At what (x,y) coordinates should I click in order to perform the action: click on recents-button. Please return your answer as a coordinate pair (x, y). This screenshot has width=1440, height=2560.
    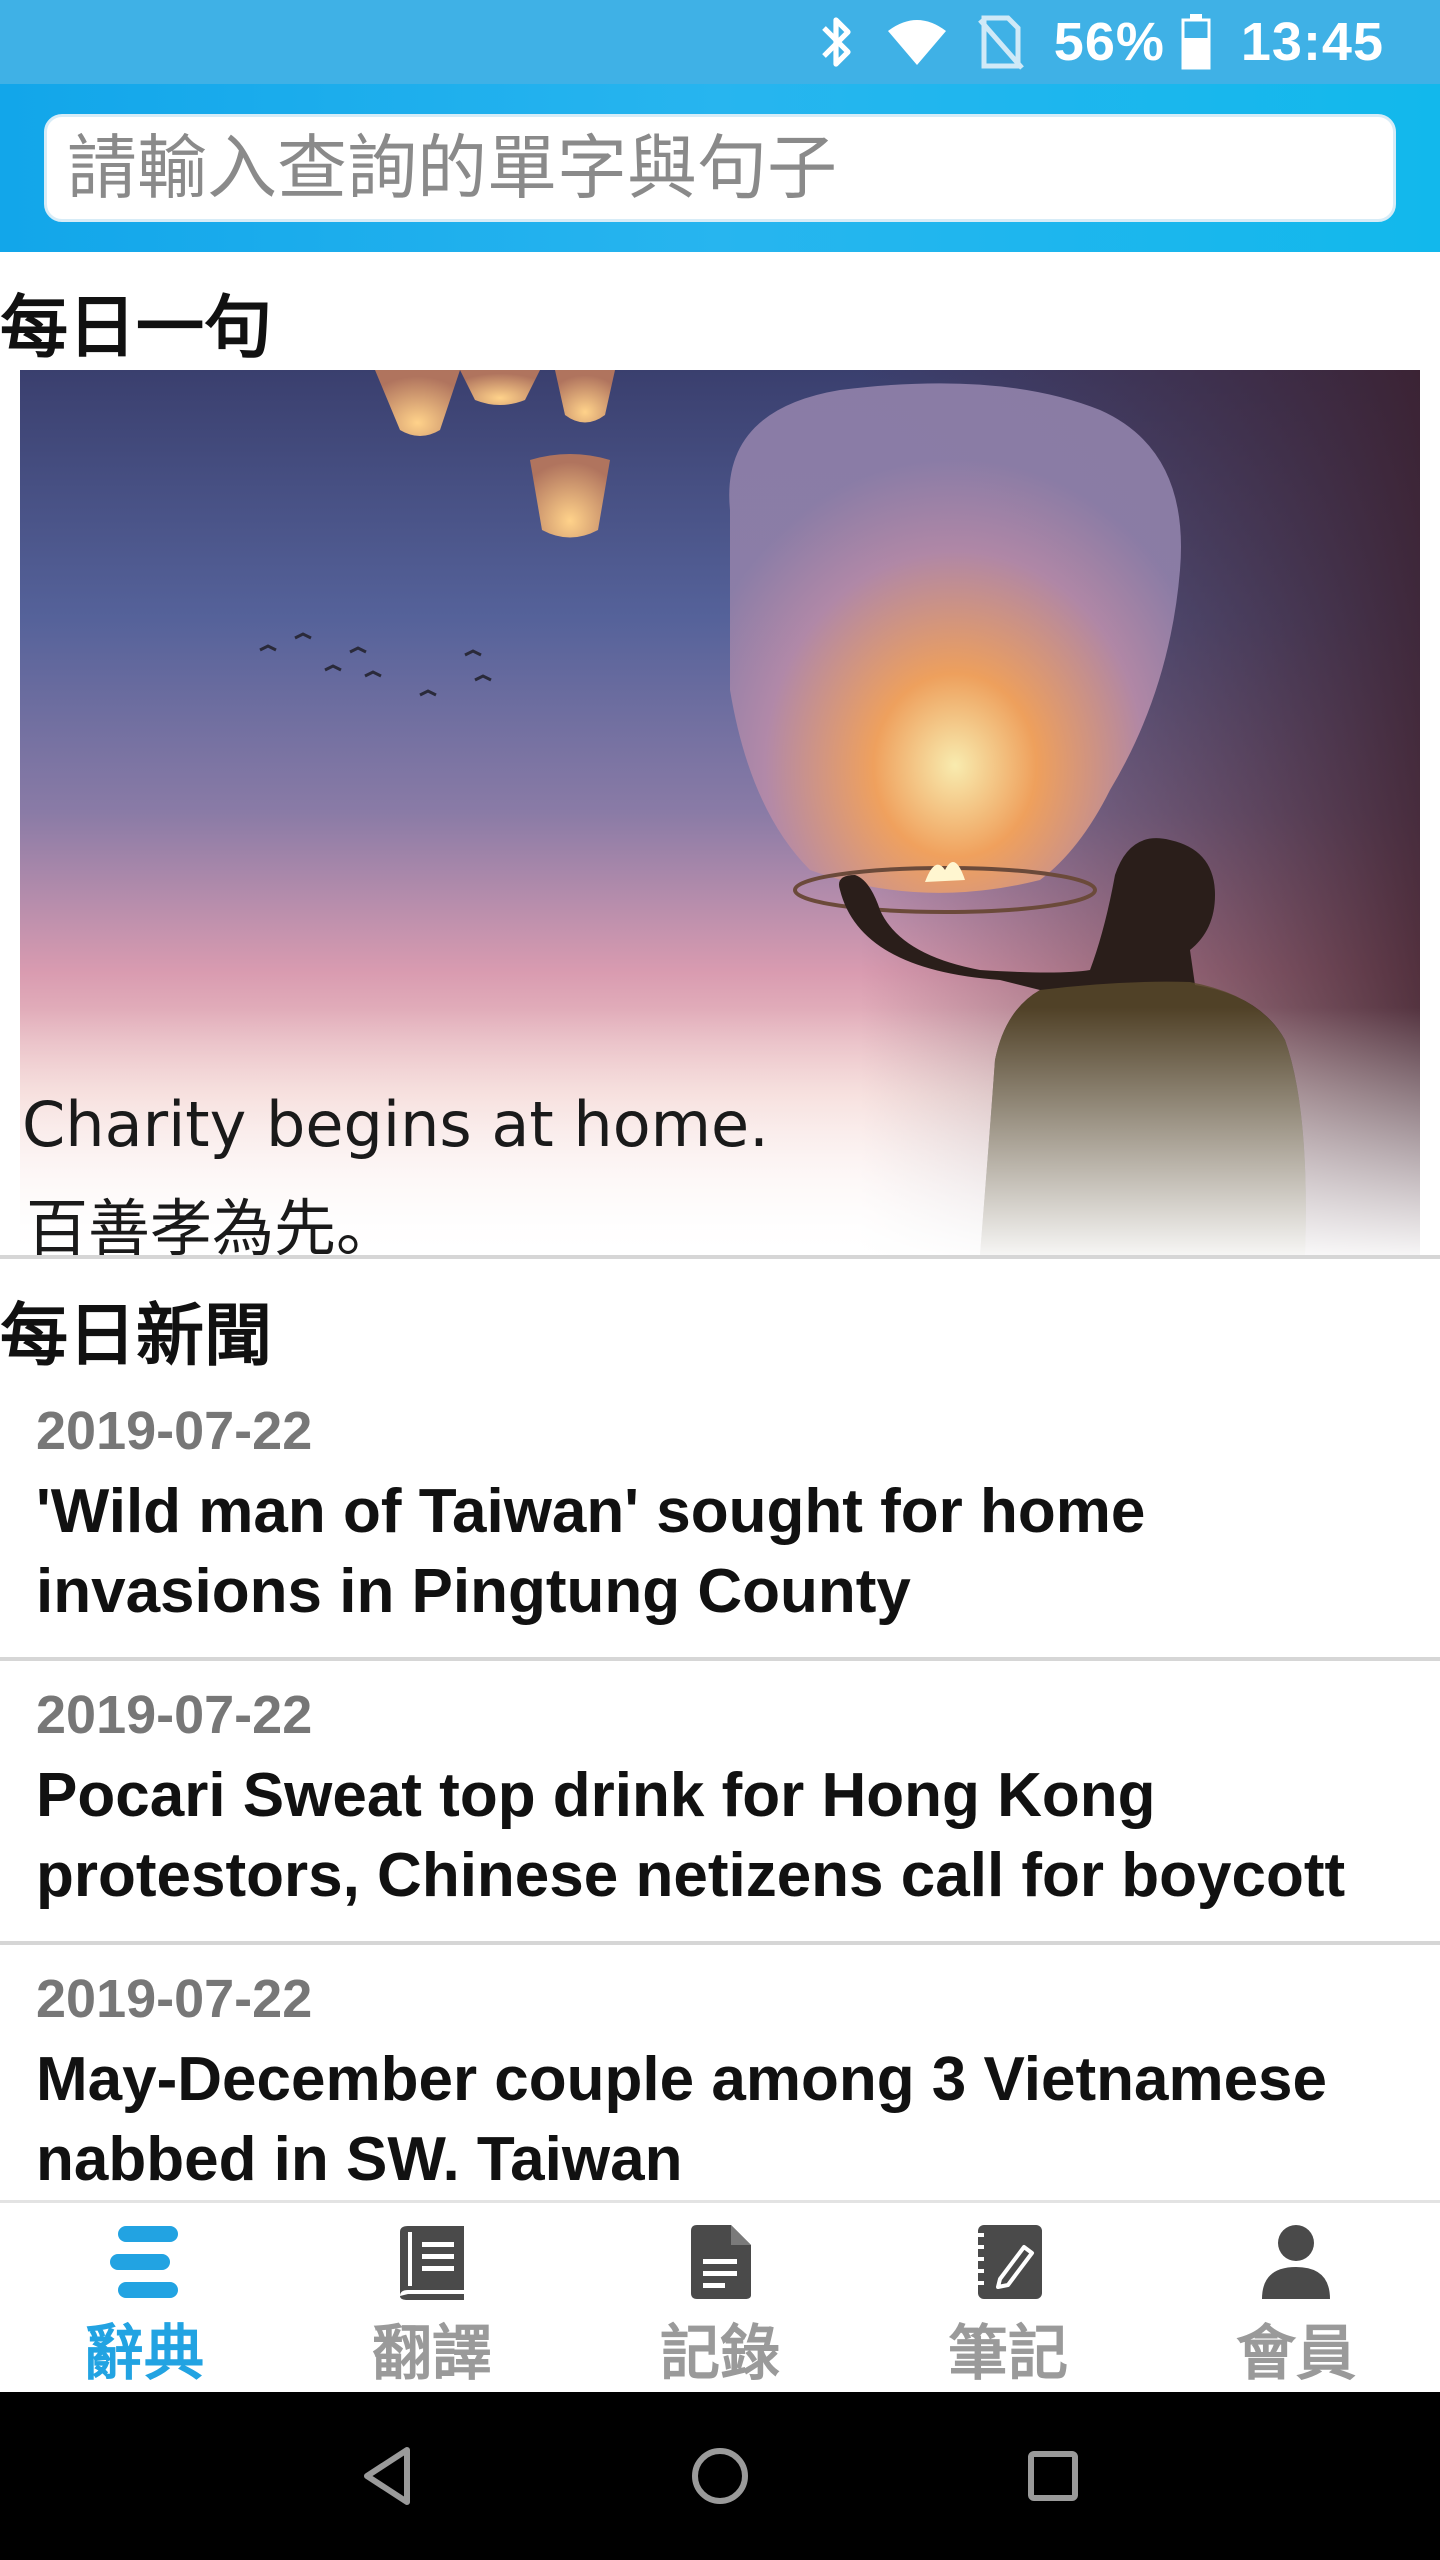
    Looking at the image, I should click on (1053, 2476).